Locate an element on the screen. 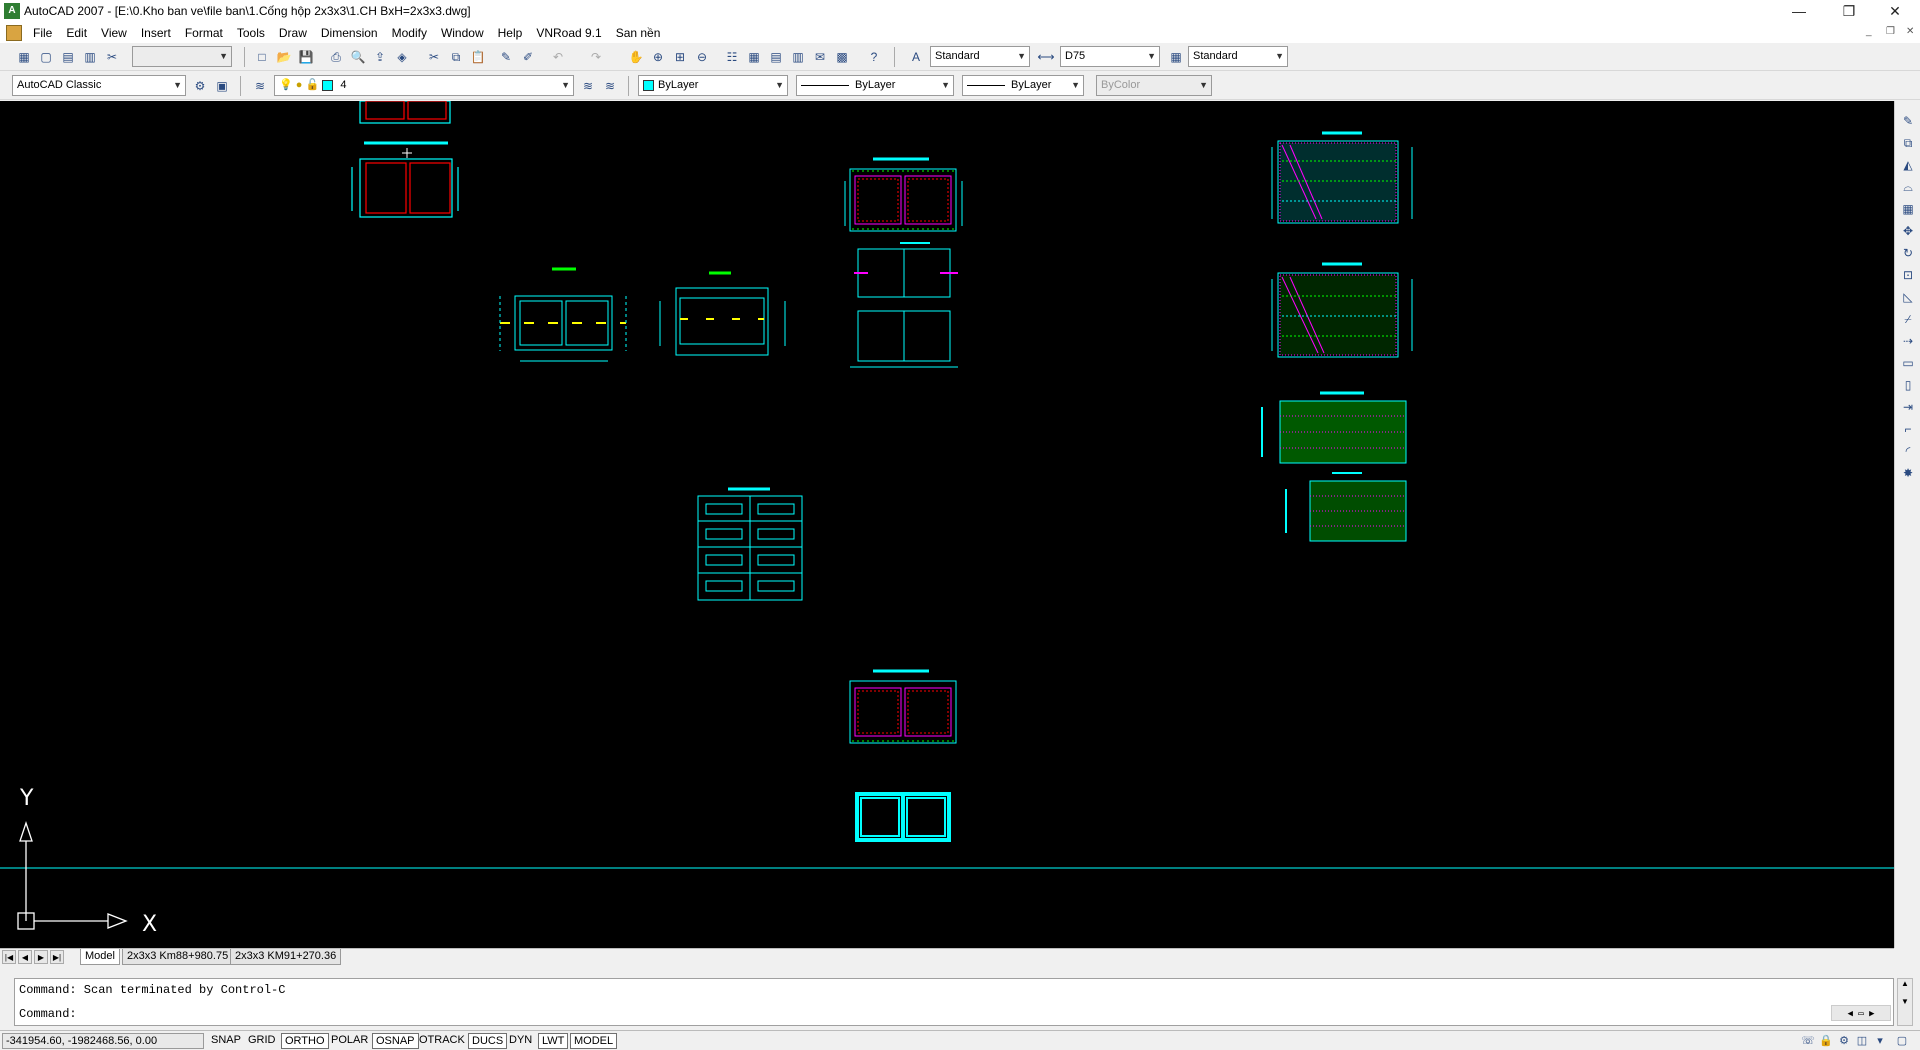 The height and width of the screenshot is (1050, 1920). scale-icon: ⊡ is located at coordinates (1908, 275).